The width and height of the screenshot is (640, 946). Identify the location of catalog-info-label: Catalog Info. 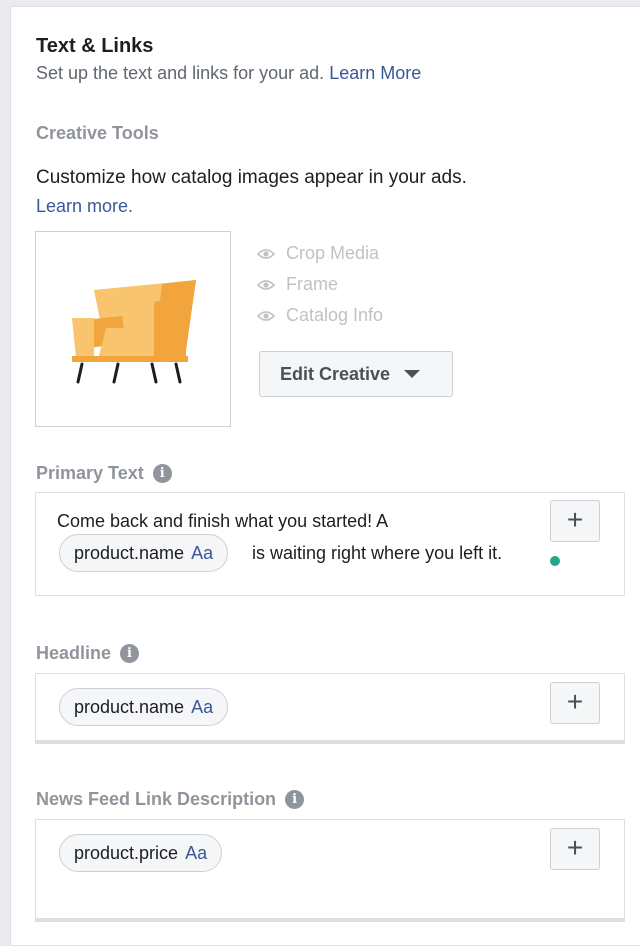
(335, 315).